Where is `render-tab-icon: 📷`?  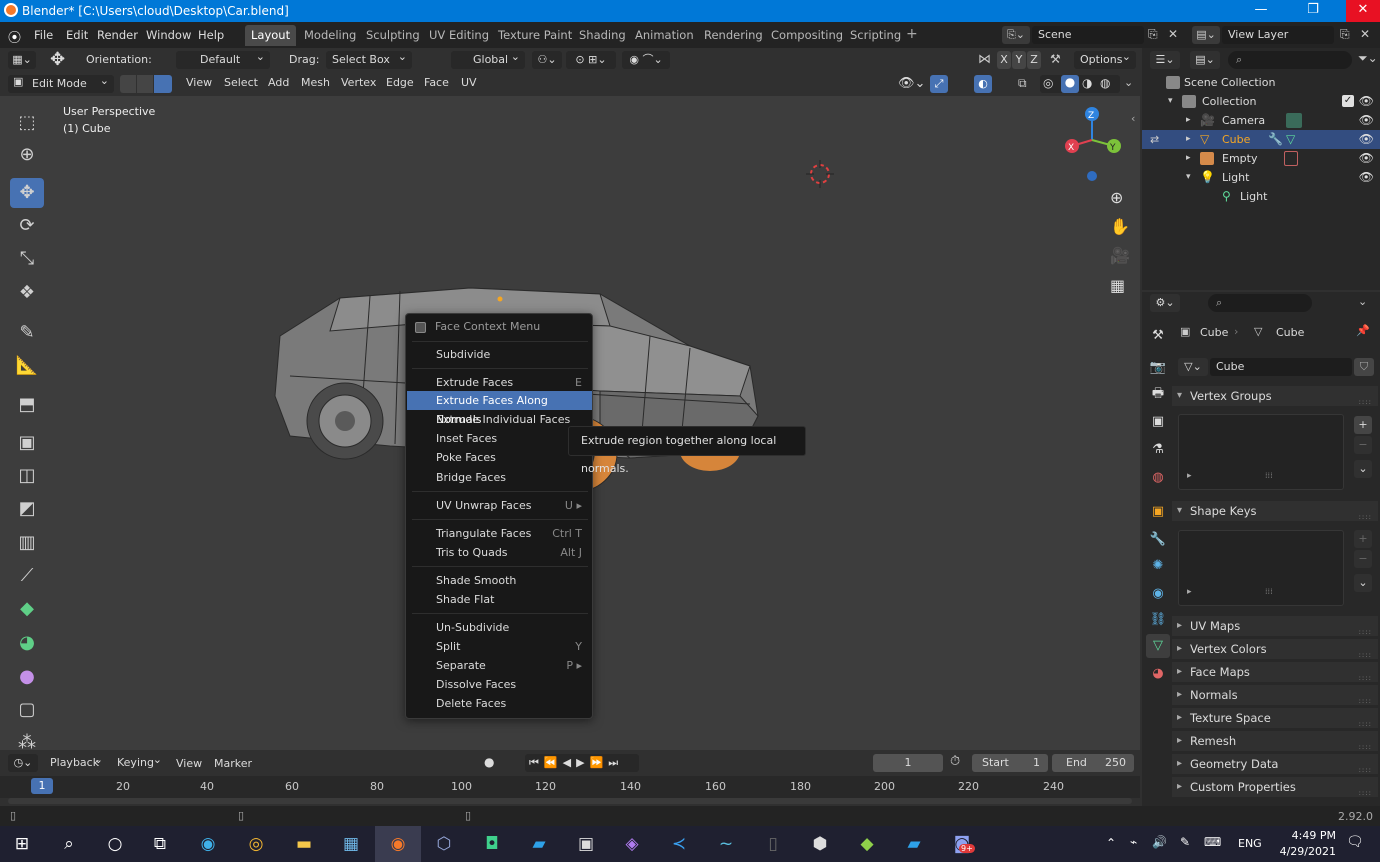 render-tab-icon: 📷 is located at coordinates (1158, 368).